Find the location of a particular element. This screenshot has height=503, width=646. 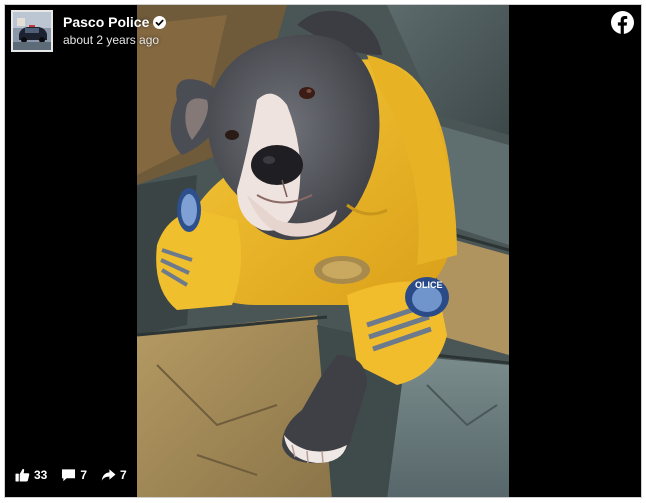

post-meta: Pasco Police about 2 years ago is located at coordinates (115, 31).